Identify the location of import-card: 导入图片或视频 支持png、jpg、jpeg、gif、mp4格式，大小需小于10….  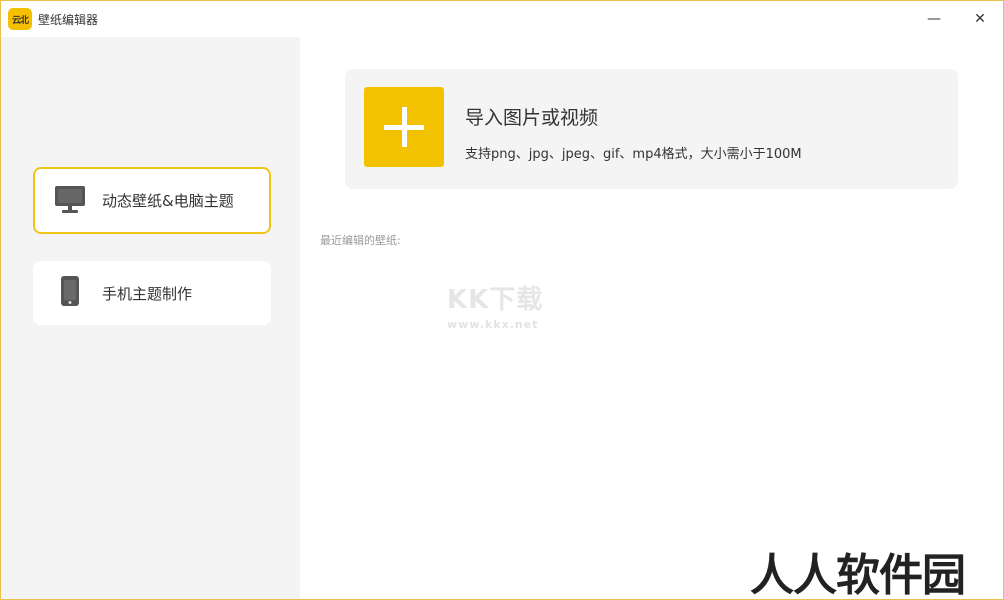
(651, 129).